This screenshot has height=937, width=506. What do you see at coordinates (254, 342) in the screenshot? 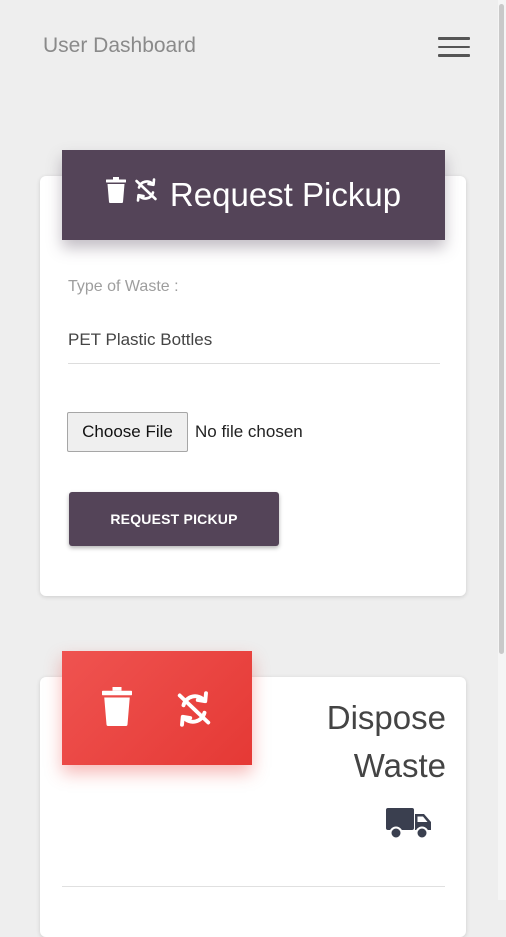
I see `waste-type-field: PET Plastic Bottles` at bounding box center [254, 342].